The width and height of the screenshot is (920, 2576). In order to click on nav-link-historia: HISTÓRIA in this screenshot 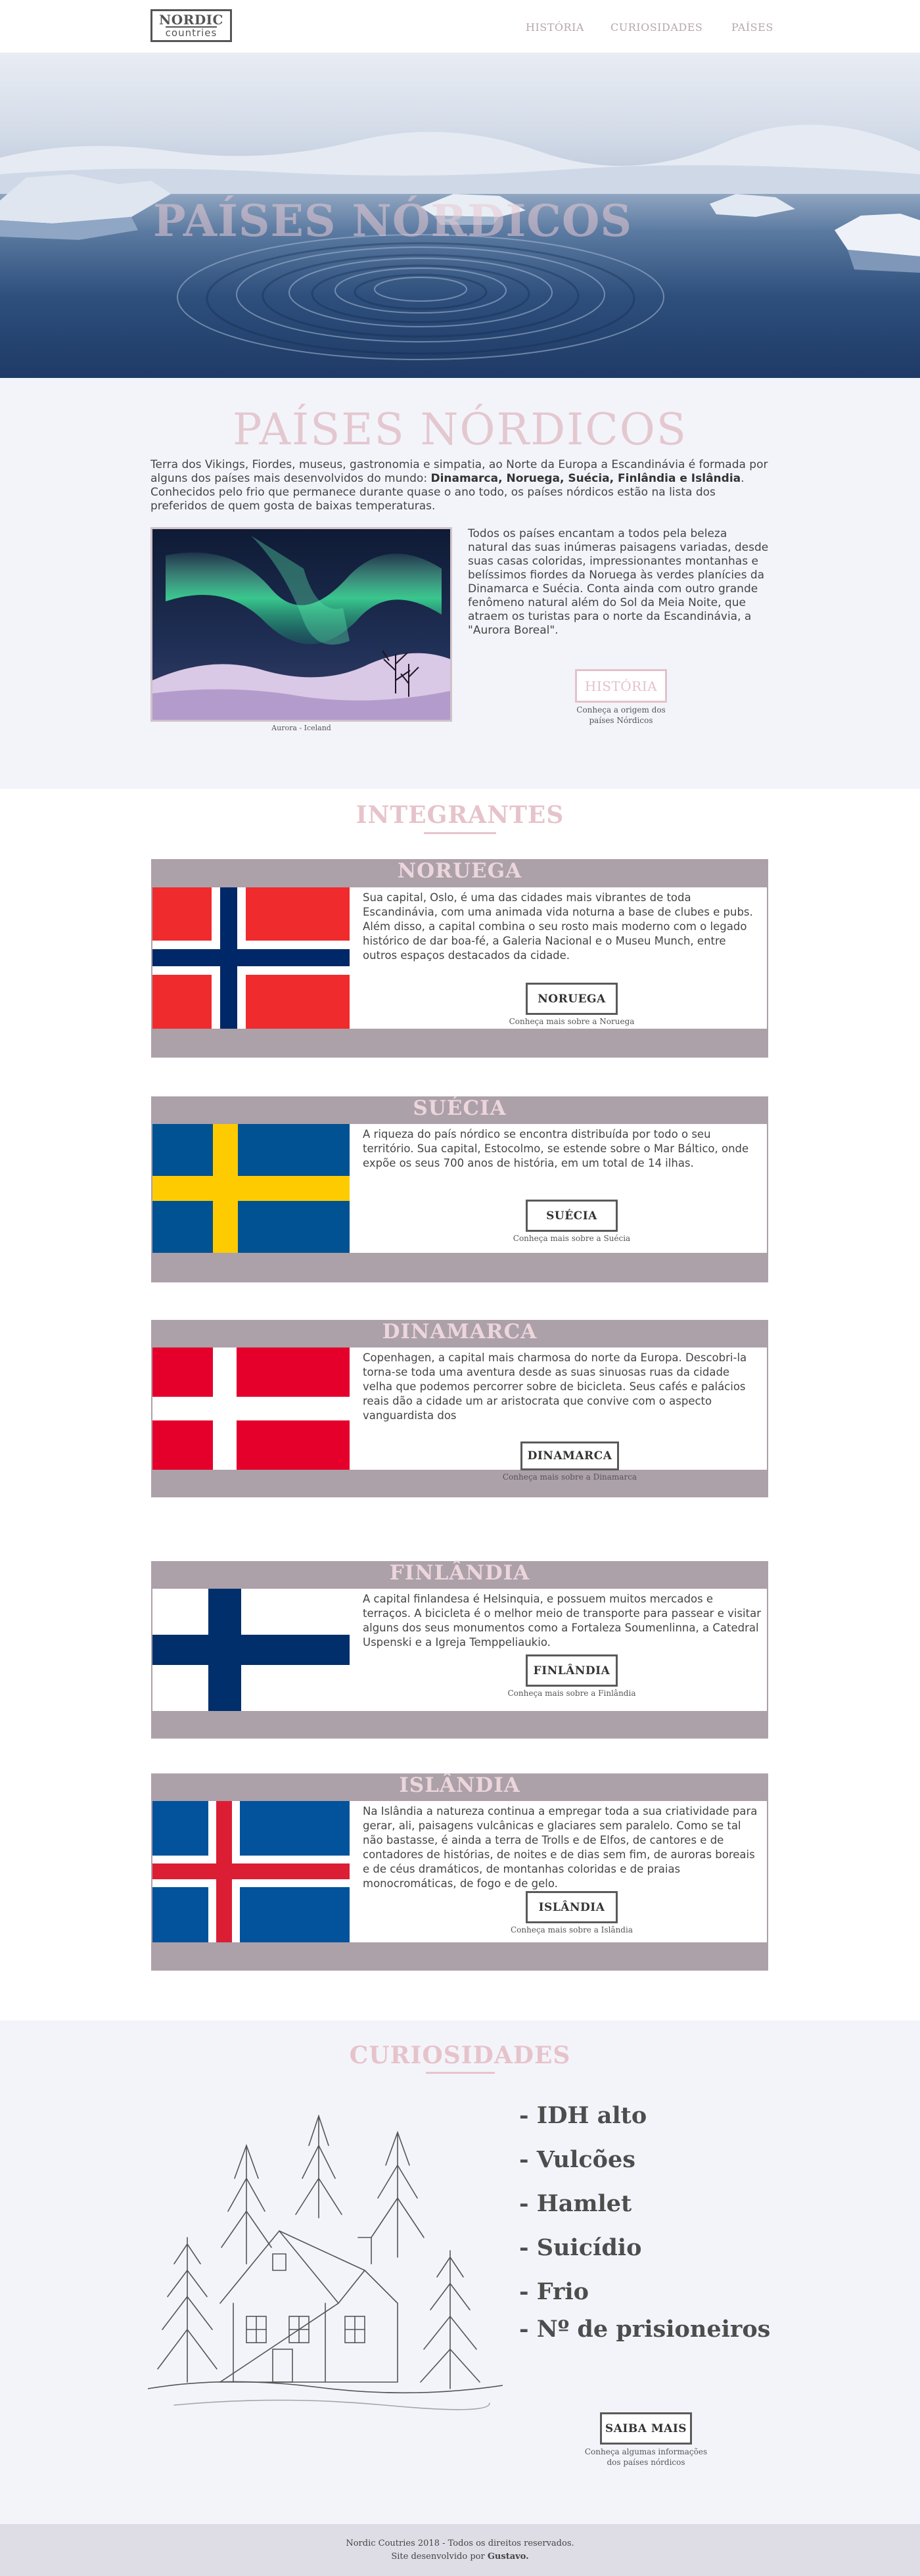, I will do `click(555, 27)`.